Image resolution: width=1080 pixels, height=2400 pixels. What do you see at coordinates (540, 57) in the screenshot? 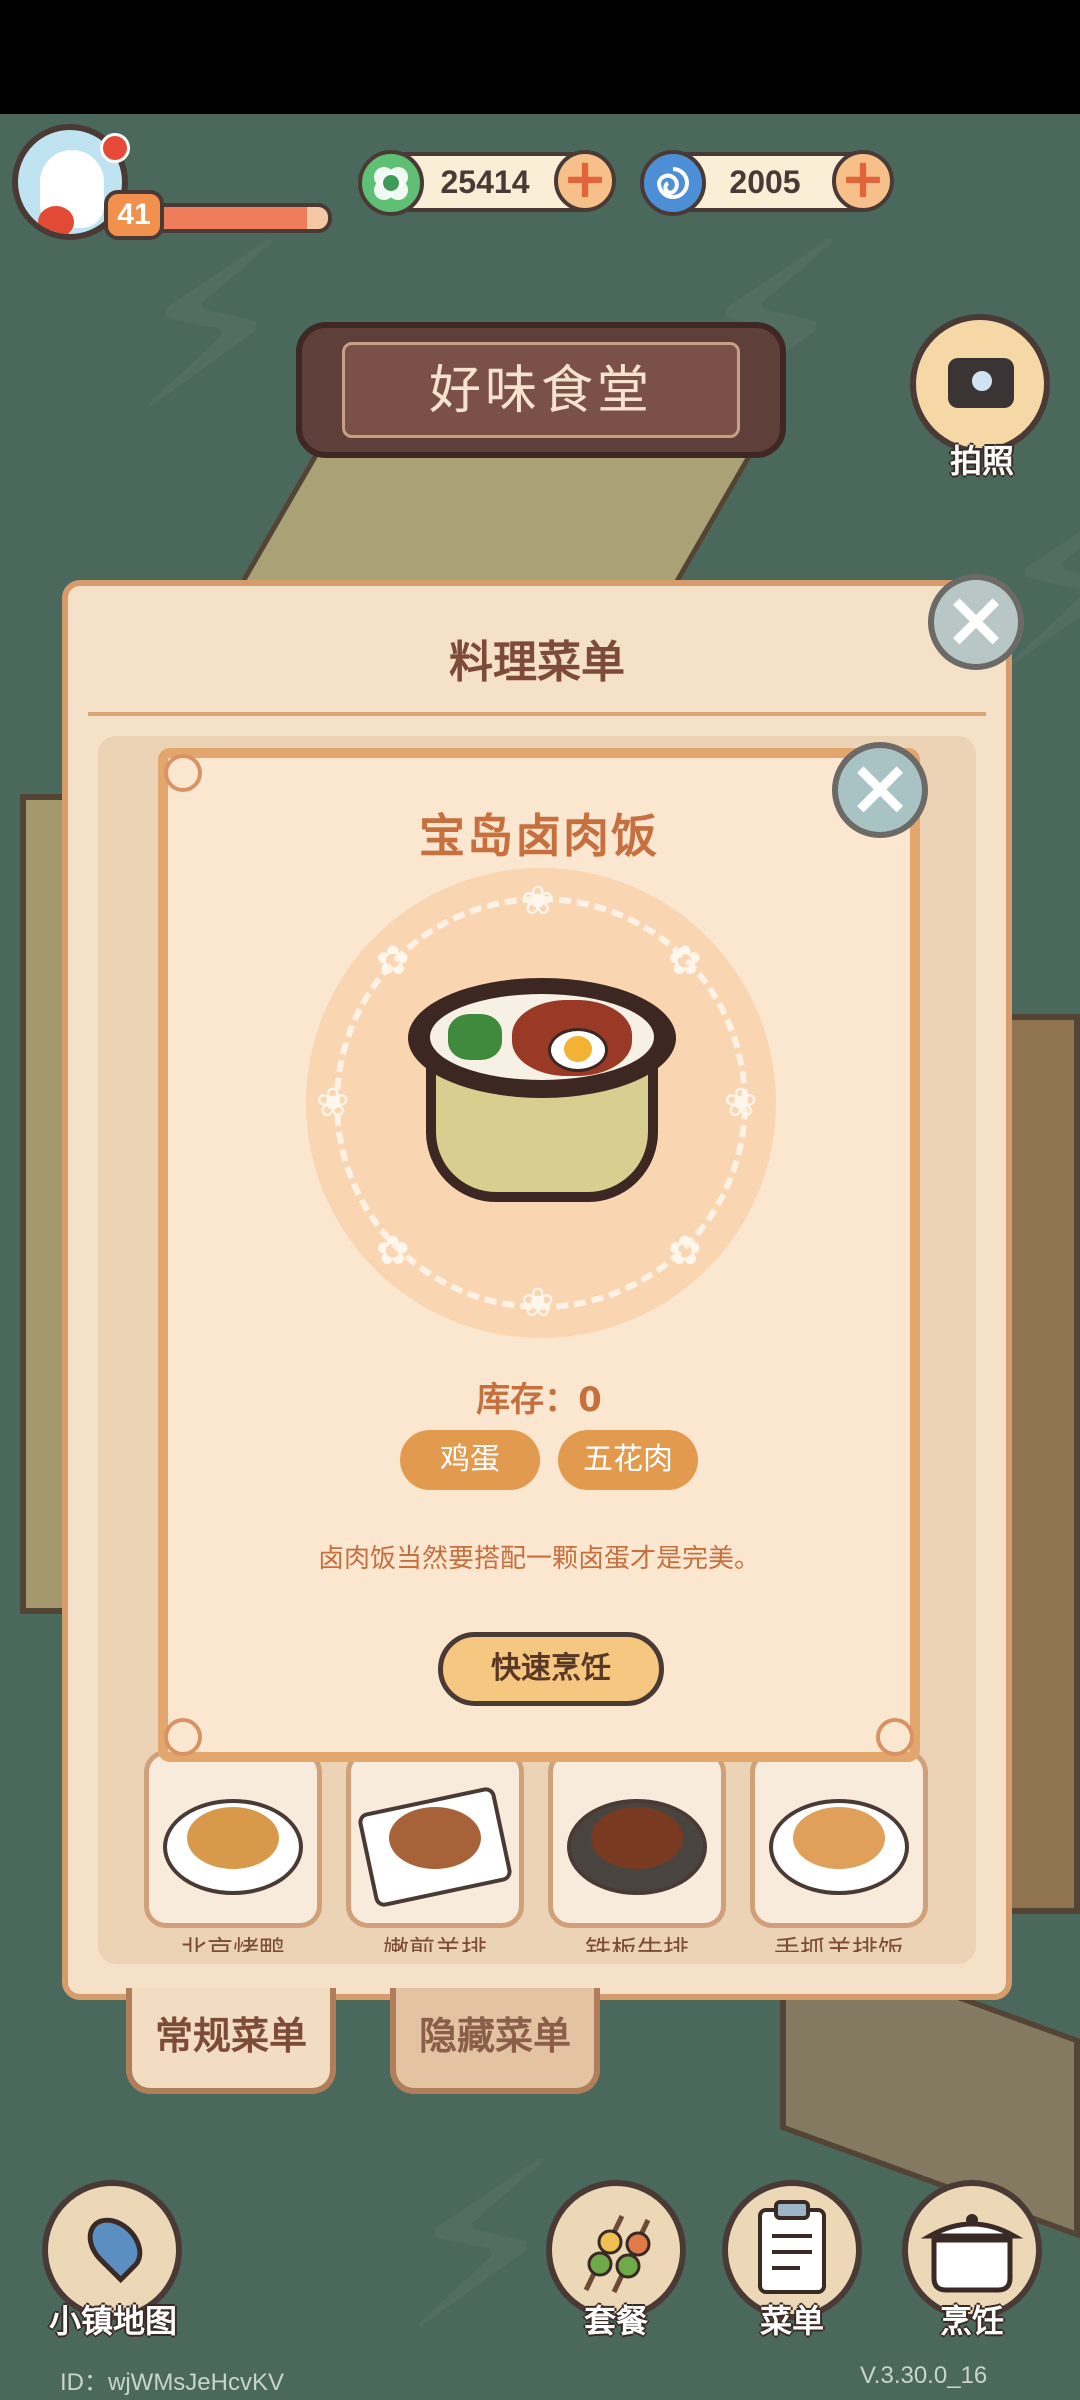
I see `status-bar` at bounding box center [540, 57].